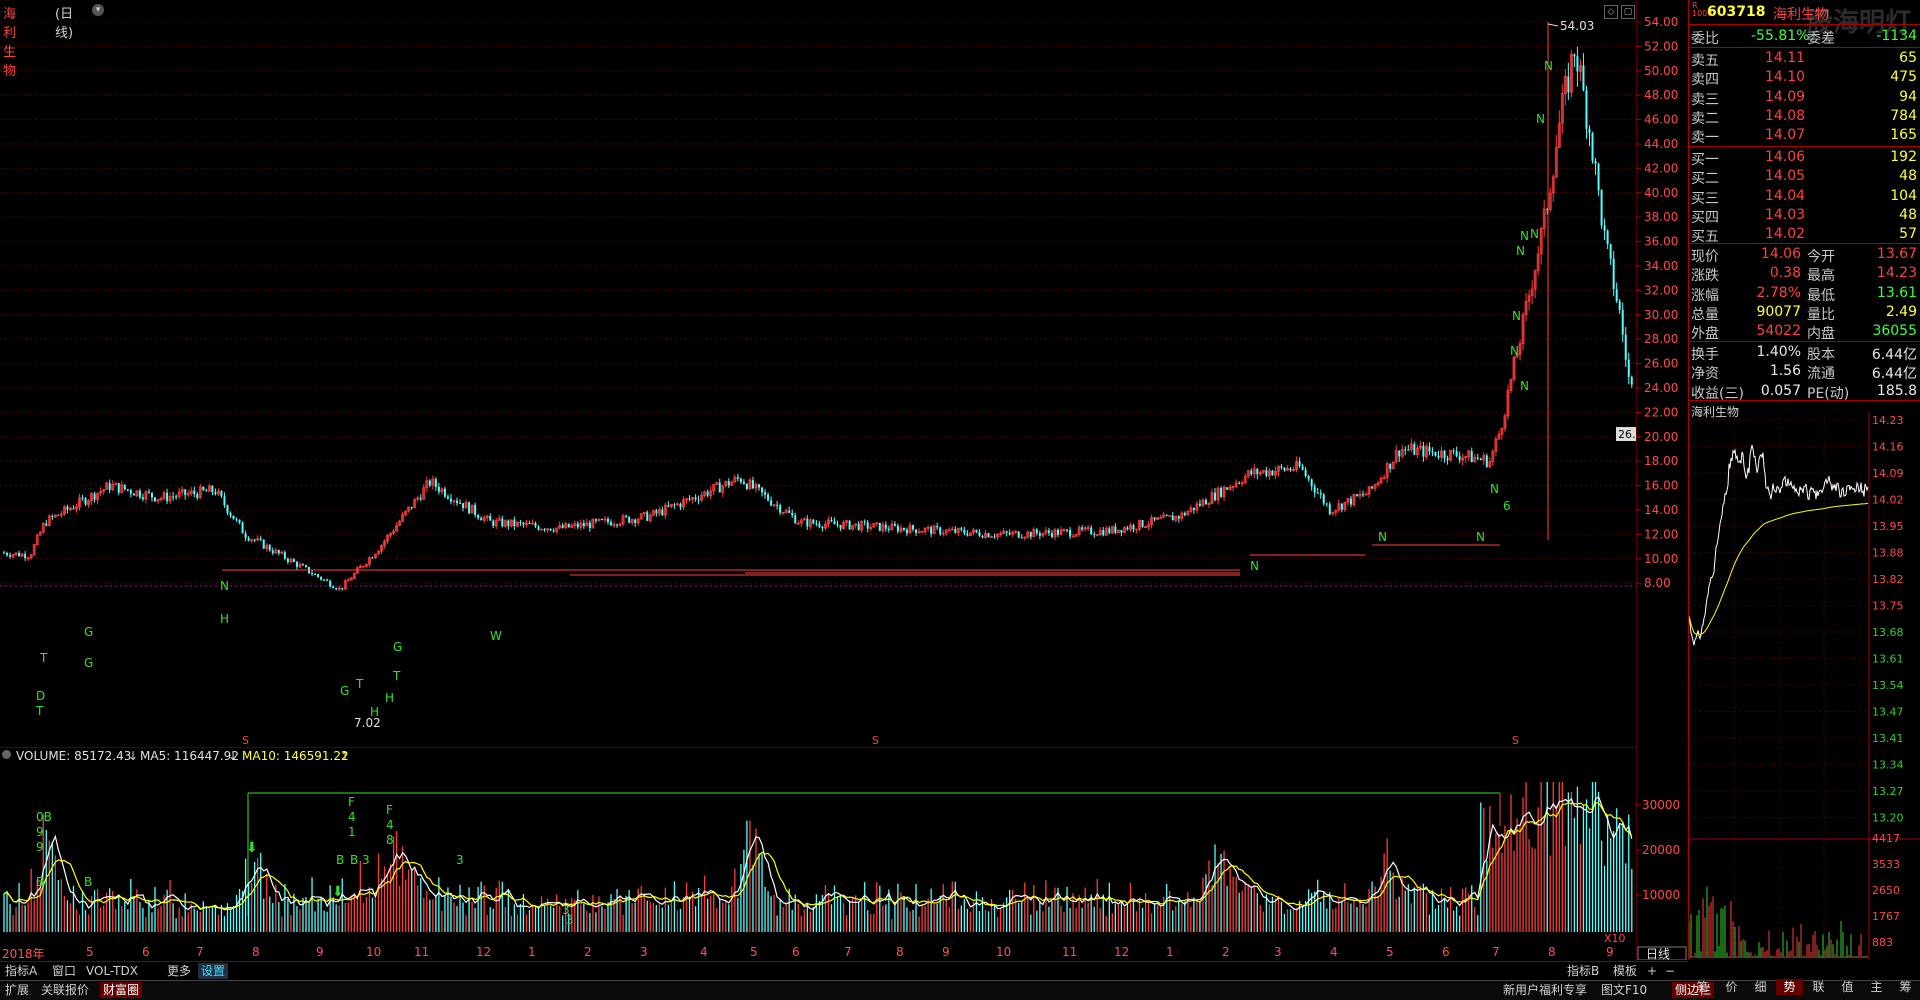 This screenshot has height=1000, width=1920. Describe the element at coordinates (1789, 987) in the screenshot. I see `quote-tab-3: 势` at that location.